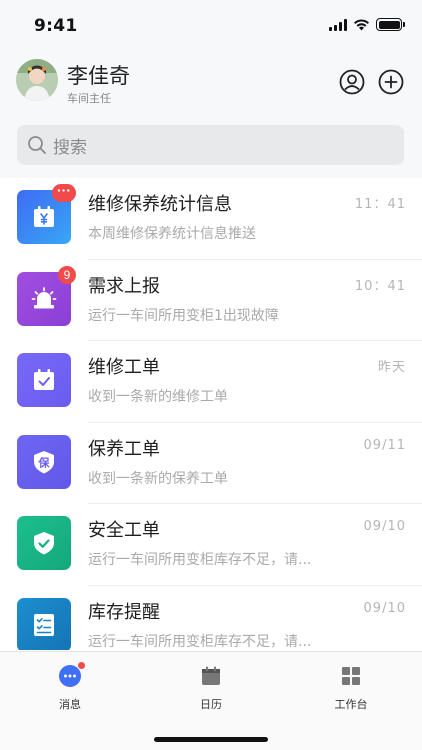  I want to click on list-item: 安全工单 运行一车间所用变柜库存不足，请... 09/10, so click(211, 545).